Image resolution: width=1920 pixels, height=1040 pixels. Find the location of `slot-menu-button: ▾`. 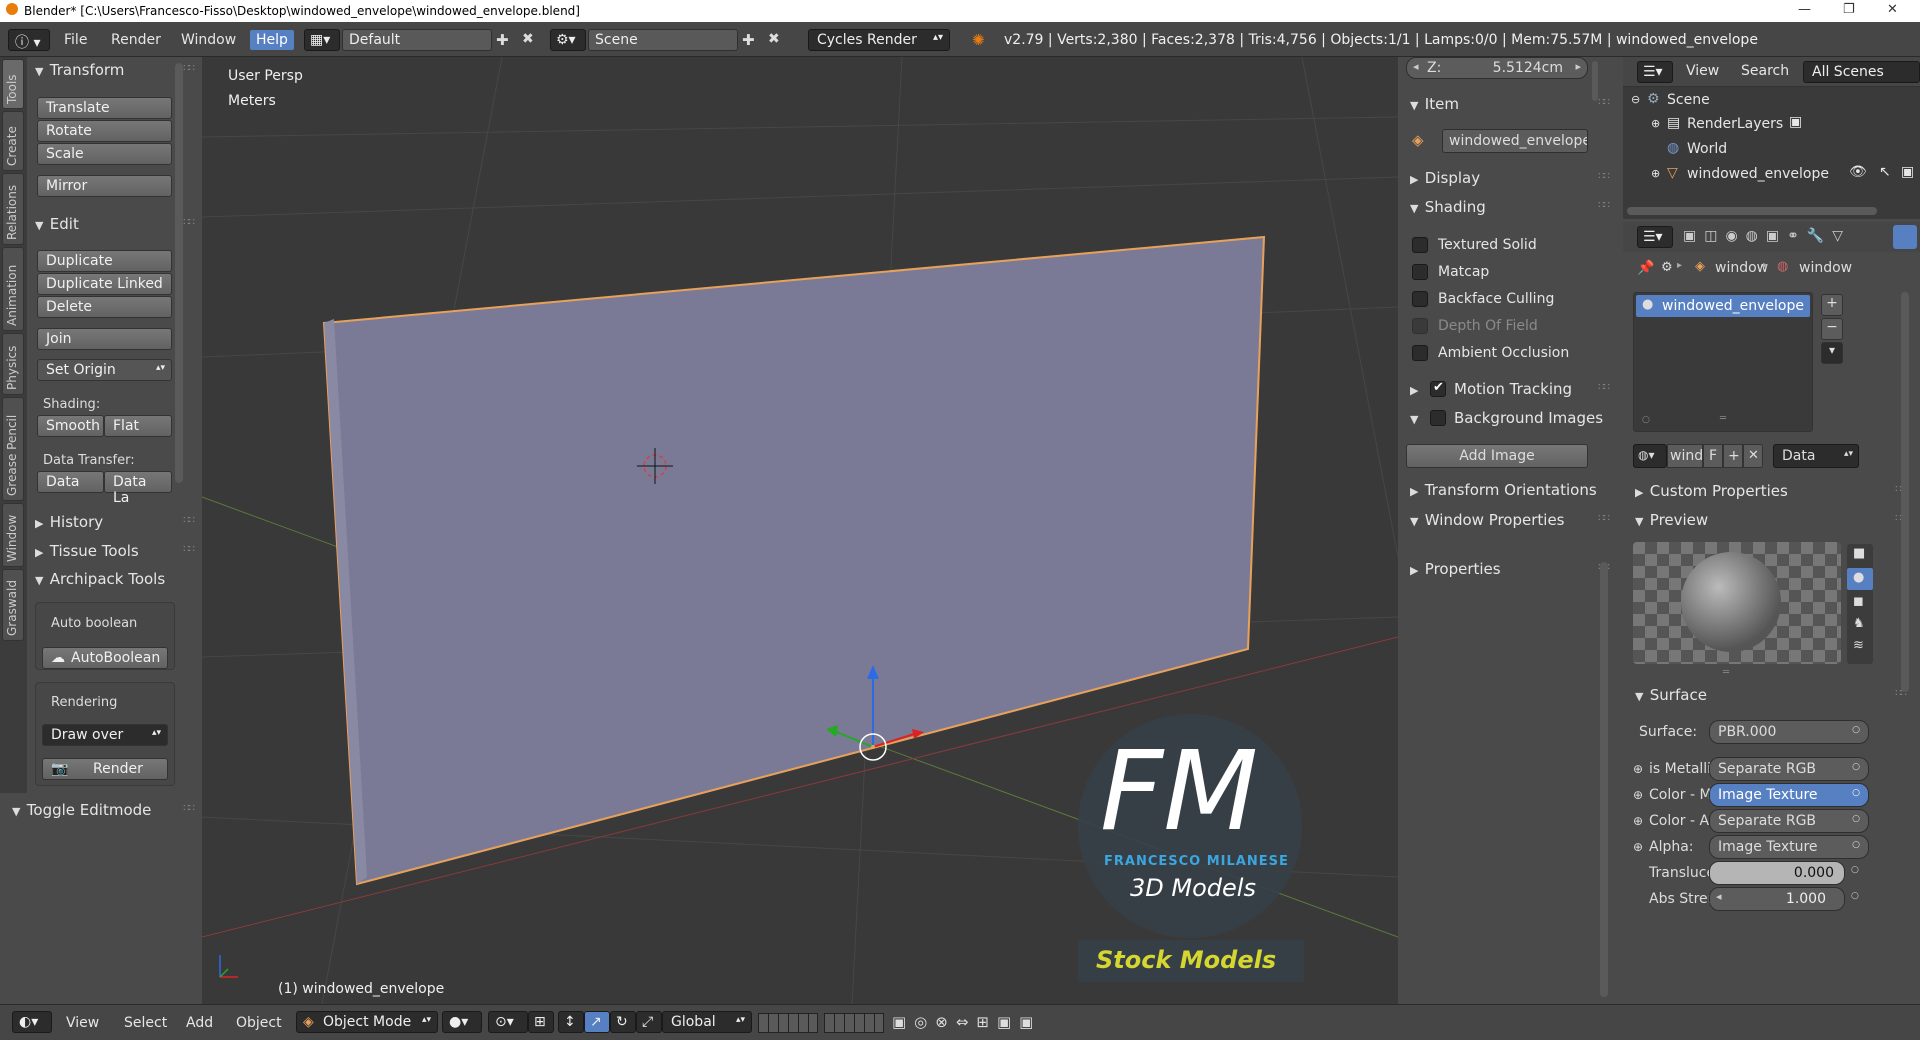

slot-menu-button: ▾ is located at coordinates (1832, 353).